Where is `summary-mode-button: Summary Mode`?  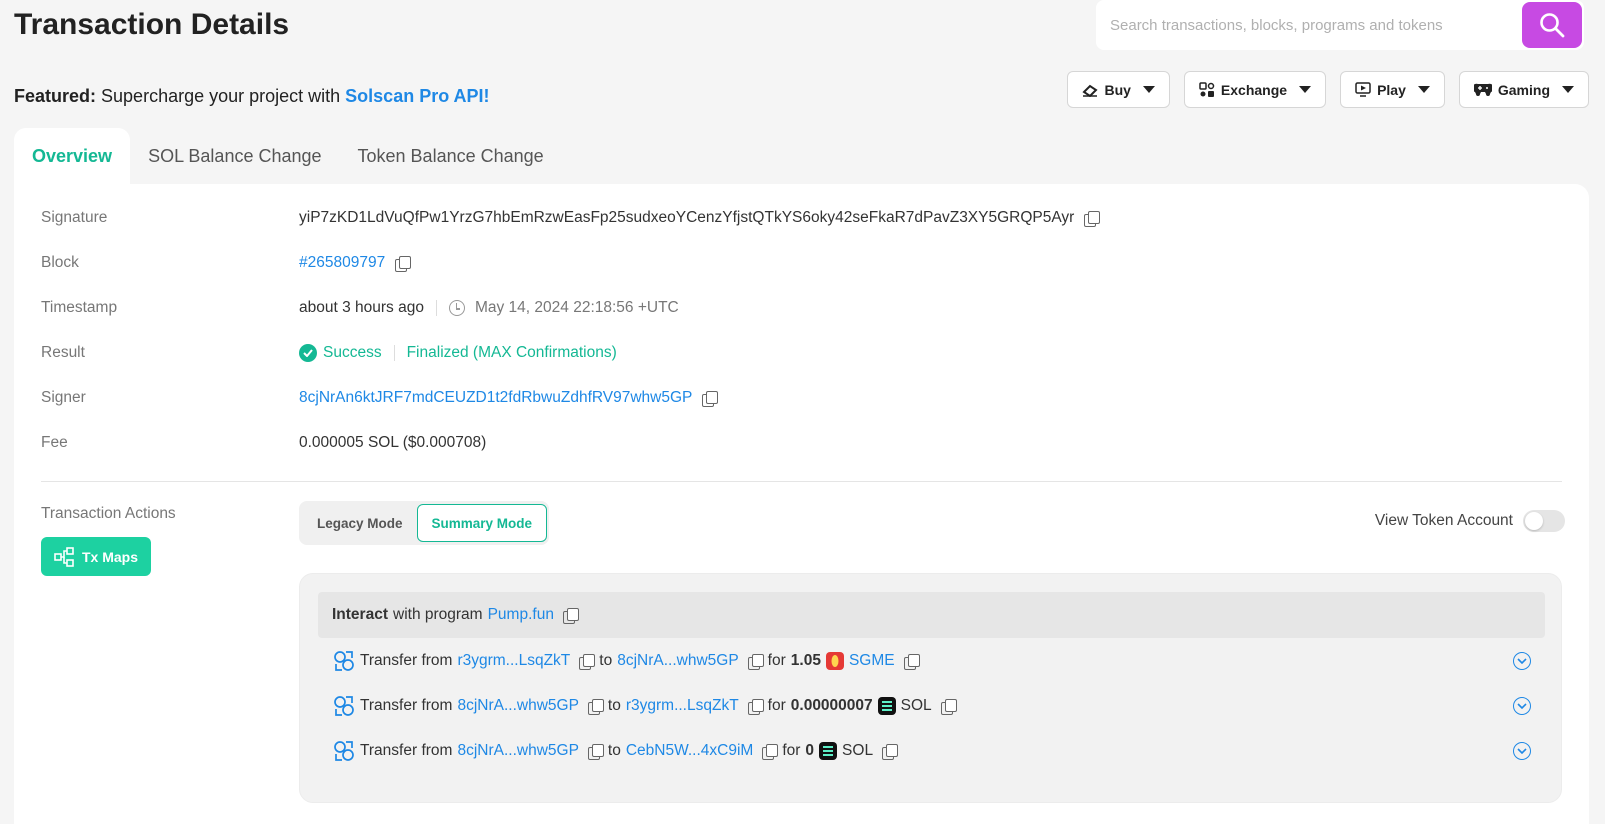
summary-mode-button: Summary Mode is located at coordinates (482, 523).